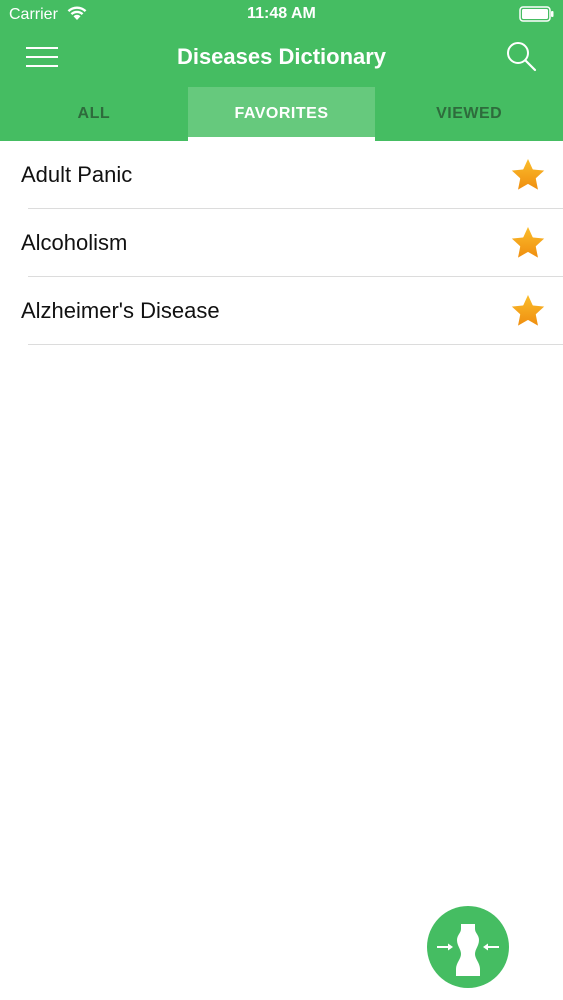 The image size is (563, 1000). I want to click on tab-all: ALL, so click(94, 114).